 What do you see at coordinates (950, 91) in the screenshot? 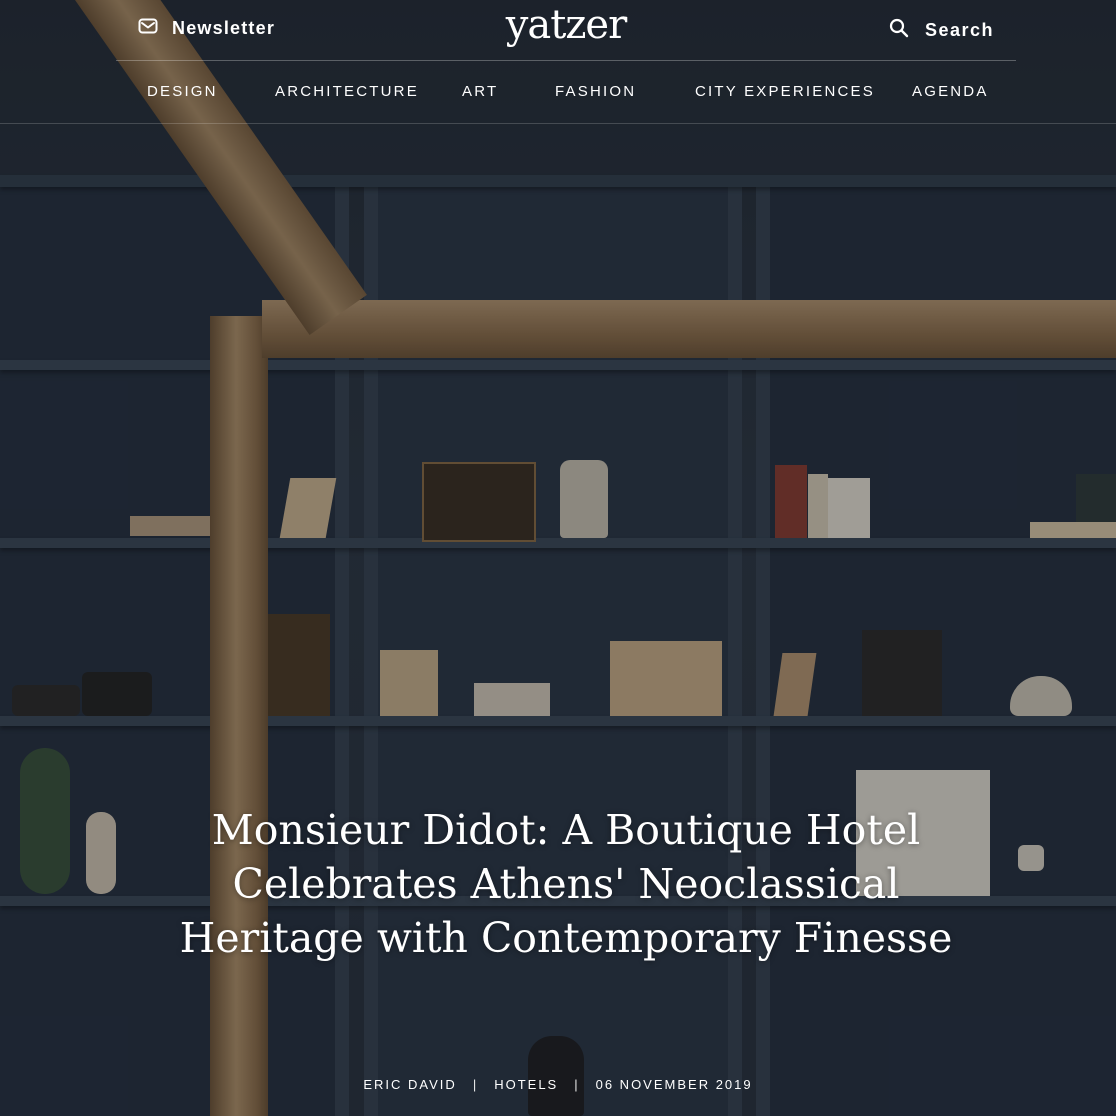
I see `nav-item-agenda: AGENDA` at bounding box center [950, 91].